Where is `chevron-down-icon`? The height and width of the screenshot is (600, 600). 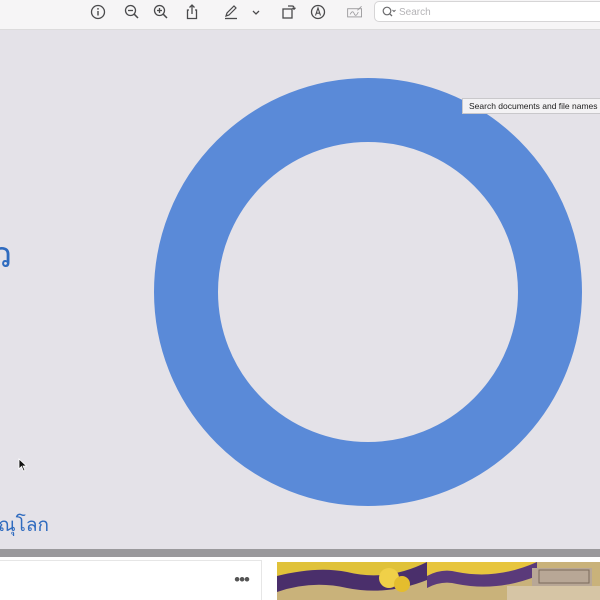
chevron-down-icon is located at coordinates (256, 12).